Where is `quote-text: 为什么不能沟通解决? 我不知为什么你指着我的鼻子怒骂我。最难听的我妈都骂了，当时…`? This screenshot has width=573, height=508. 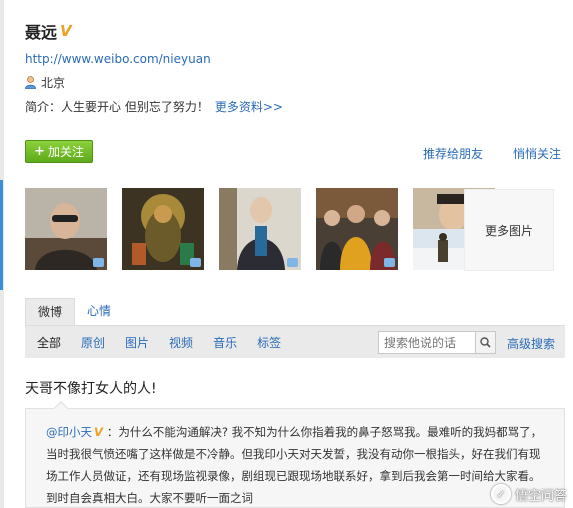
quote-text: 为什么不能沟通解决? 我不知为什么你指着我的鼻子怒骂我。最难听的我妈都骂了，当时… is located at coordinates (294, 465).